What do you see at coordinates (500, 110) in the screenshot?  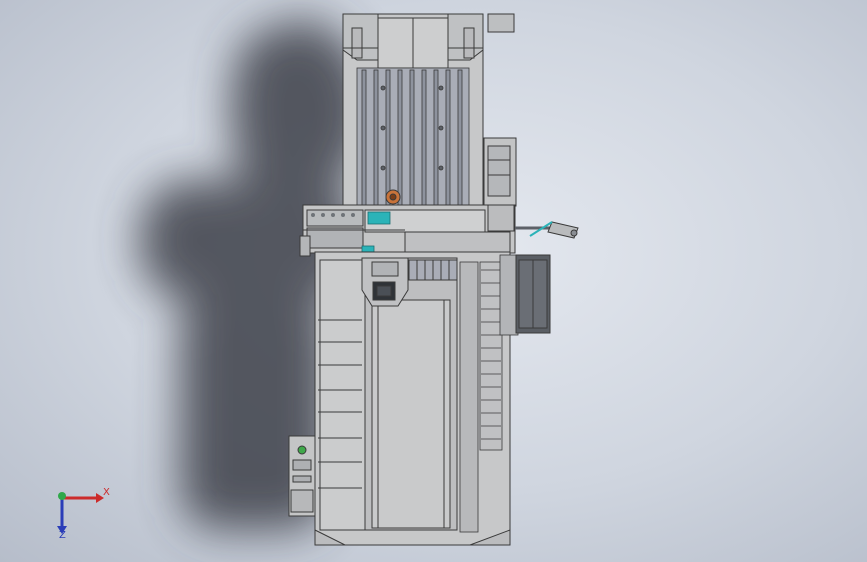 I see `side-motor-upper` at bounding box center [500, 110].